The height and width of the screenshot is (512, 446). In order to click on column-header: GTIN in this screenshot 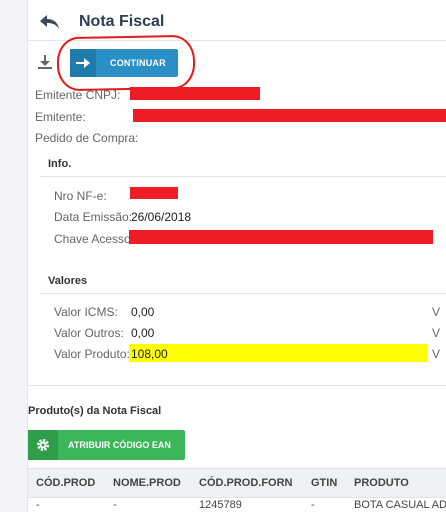, I will do `click(324, 483)`.